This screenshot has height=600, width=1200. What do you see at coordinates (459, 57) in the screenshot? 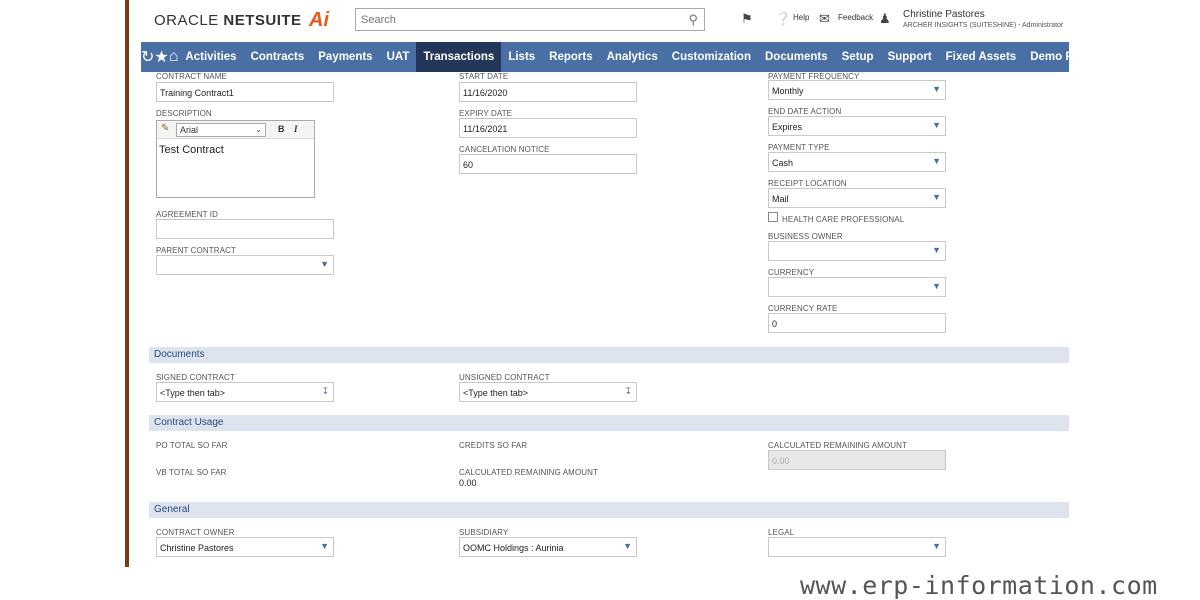
I see `nav-transactions: Transactions` at bounding box center [459, 57].